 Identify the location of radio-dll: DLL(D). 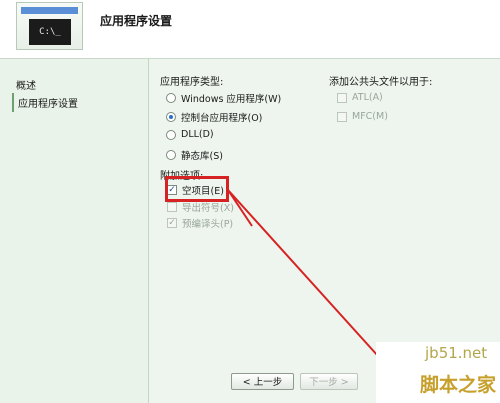
(190, 134).